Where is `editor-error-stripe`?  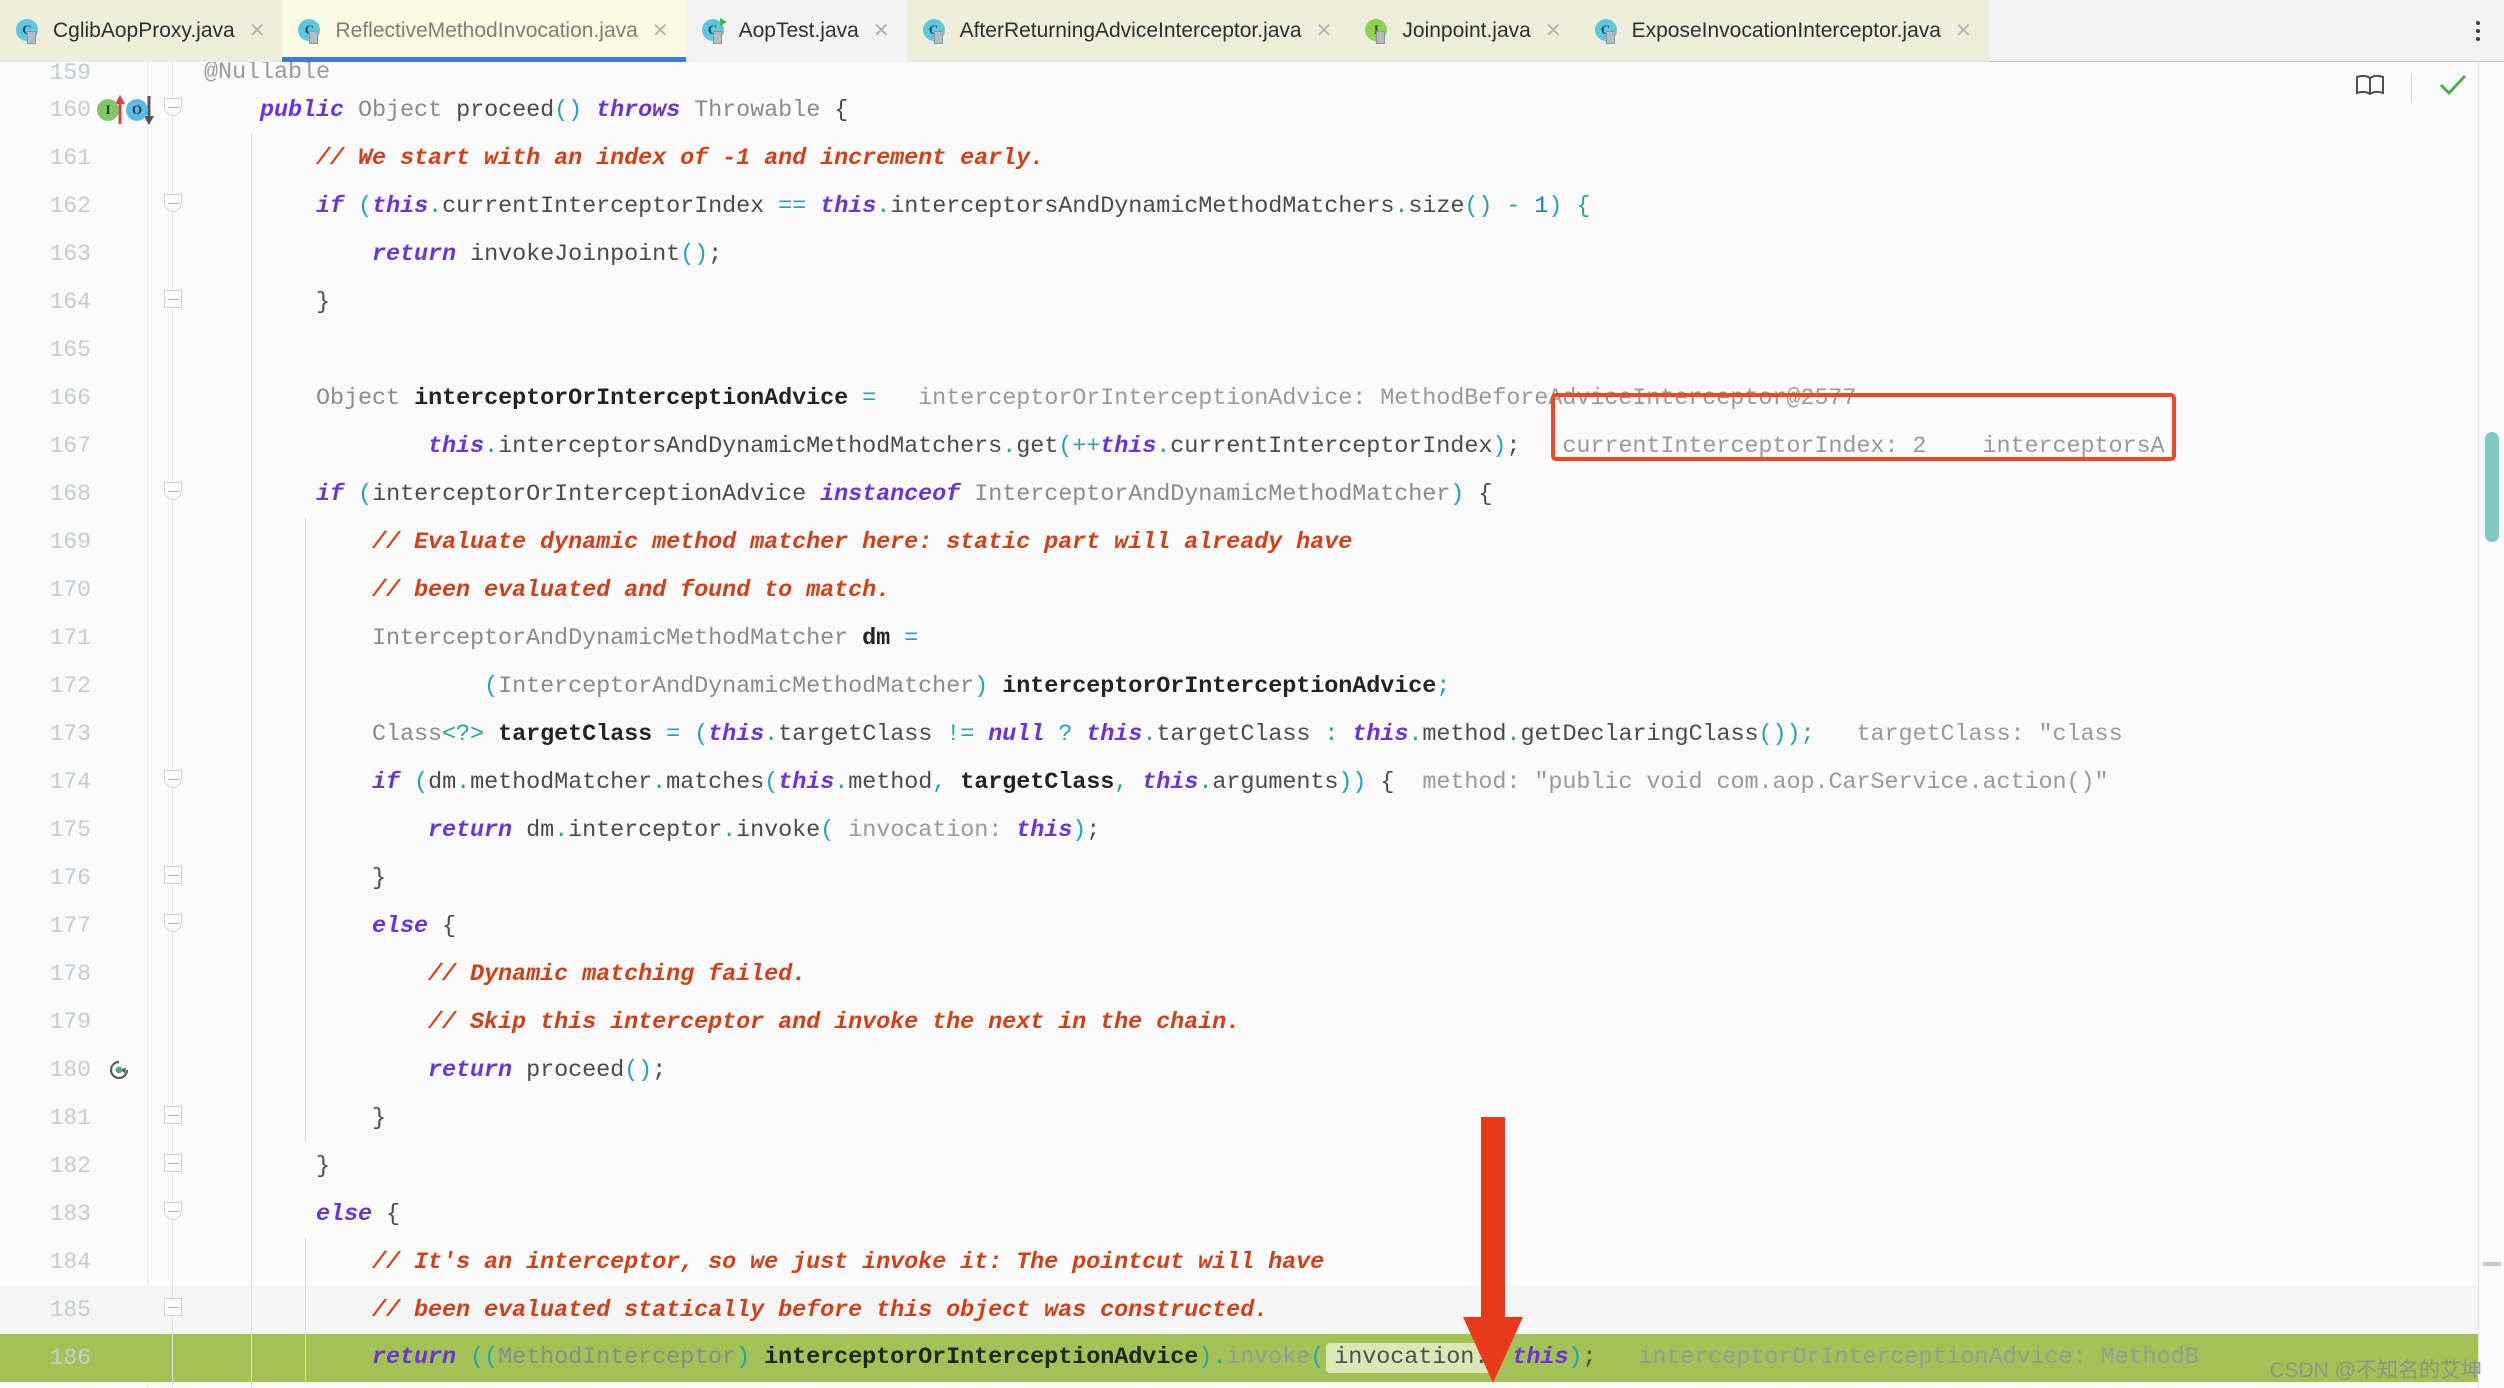
editor-error-stripe is located at coordinates (2491, 725).